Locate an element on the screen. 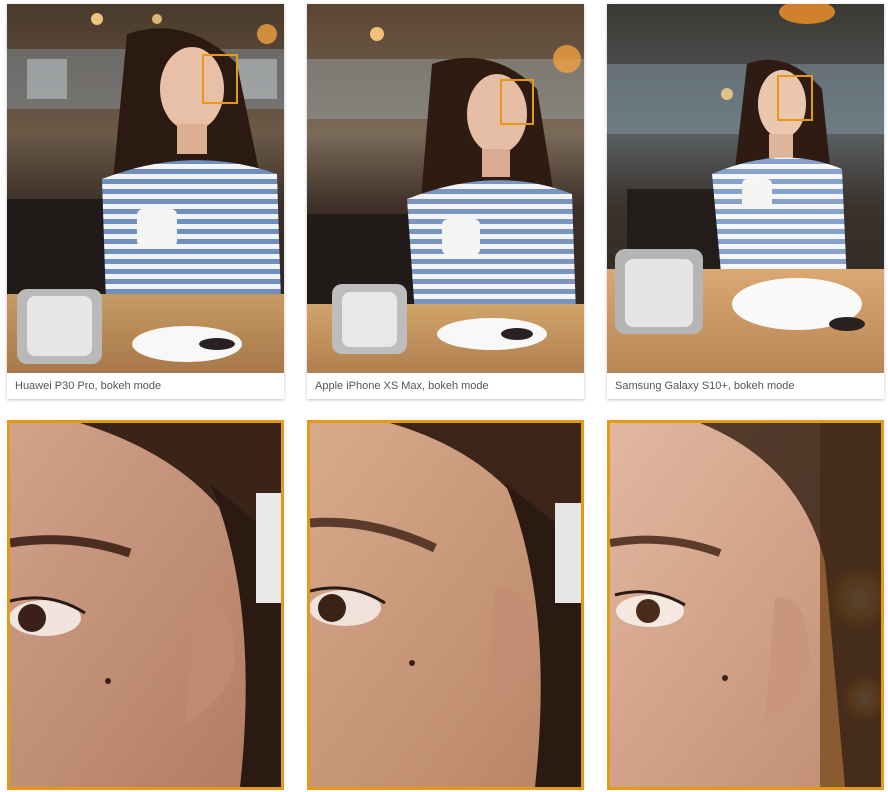  zoom-crop-iphone is located at coordinates (445, 605).